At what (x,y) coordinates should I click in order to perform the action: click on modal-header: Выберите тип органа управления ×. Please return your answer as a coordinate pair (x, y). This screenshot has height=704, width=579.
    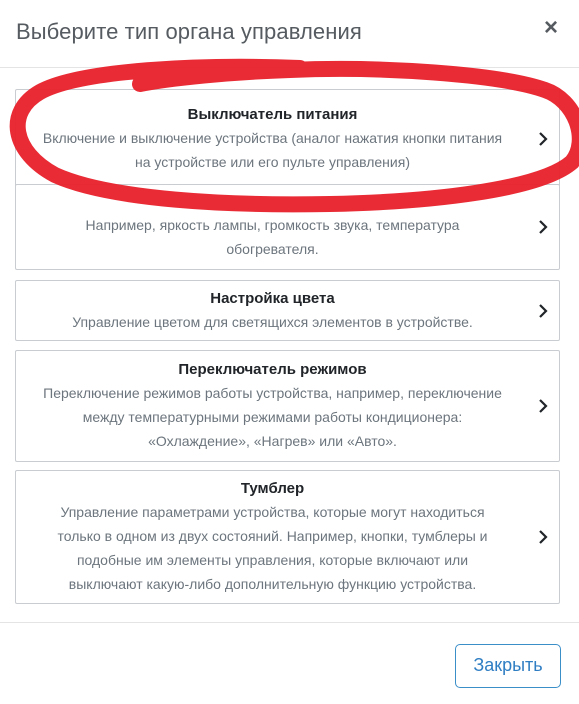
    Looking at the image, I should click on (289, 34).